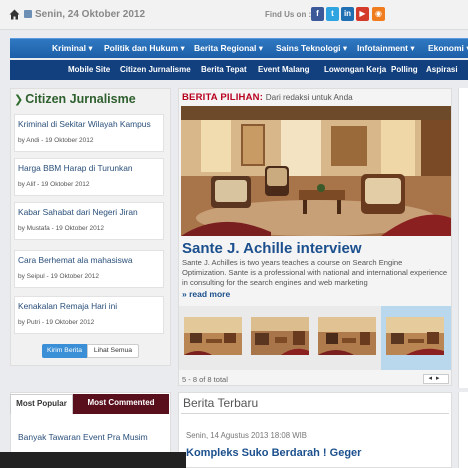  Describe the element at coordinates (144, 48) in the screenshot. I see `nav-item: Politik dan Hukum ▾` at that location.